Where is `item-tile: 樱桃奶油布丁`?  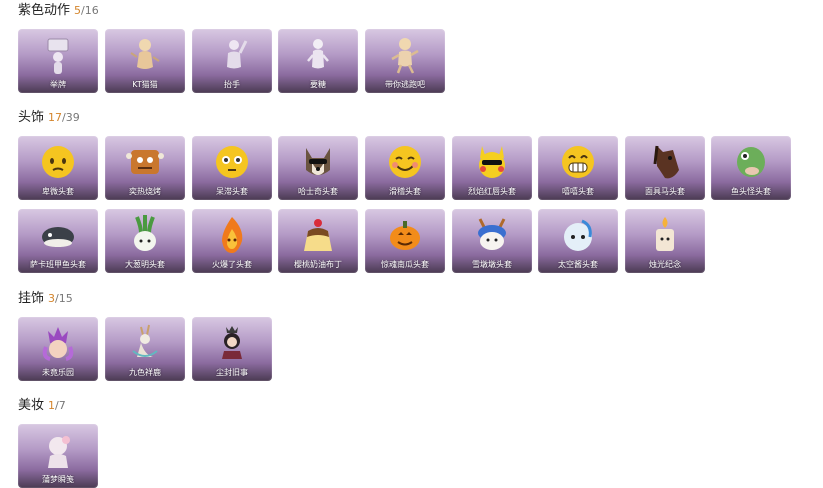 item-tile: 樱桃奶油布丁 is located at coordinates (318, 241).